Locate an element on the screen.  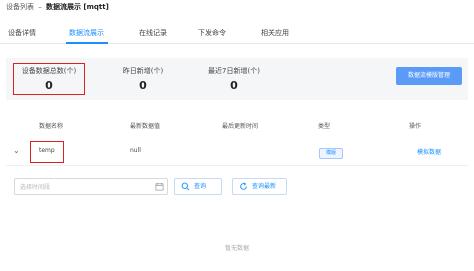
stat-last-7-days-label: 最近7日新增(个) is located at coordinates (234, 71).